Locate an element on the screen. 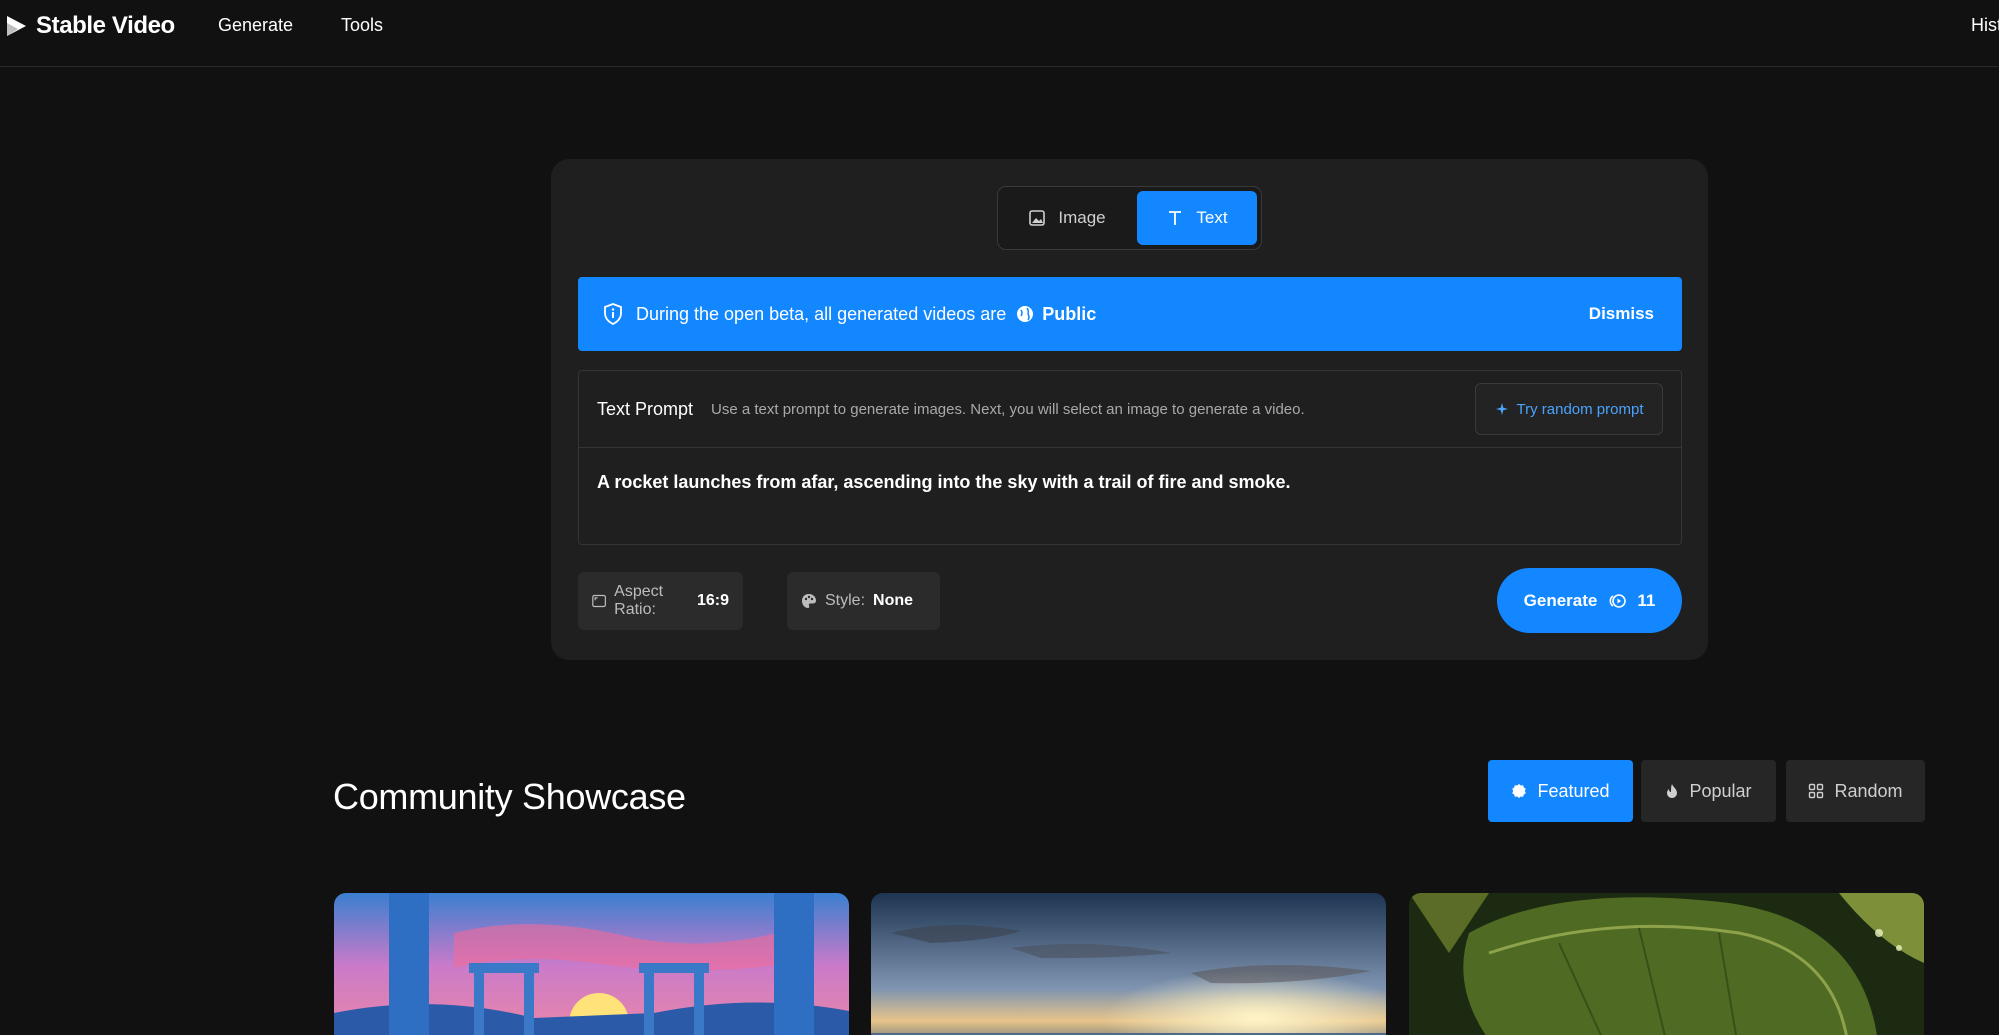 The width and height of the screenshot is (1999, 1035). showcase-video-ocean is located at coordinates (1128, 964).